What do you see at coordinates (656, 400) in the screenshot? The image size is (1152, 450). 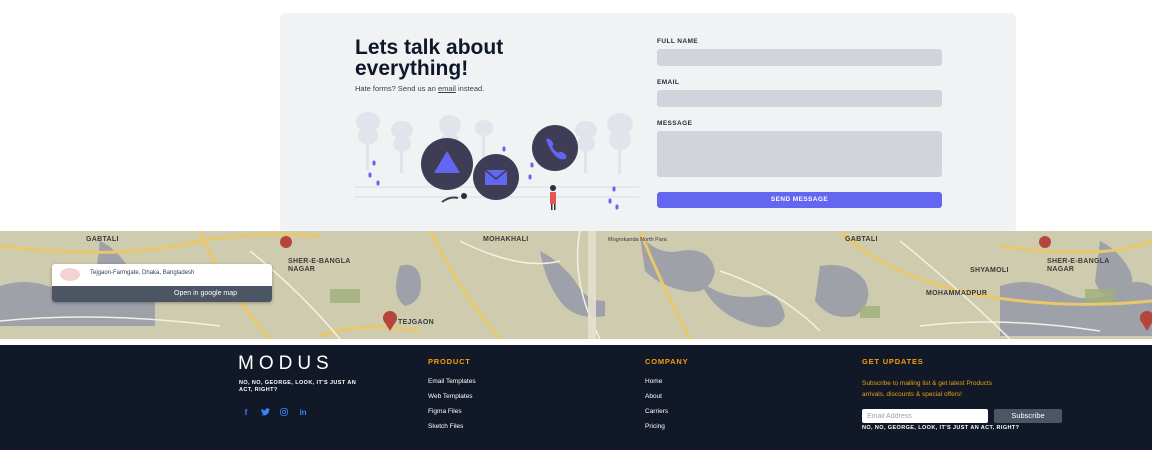 I see `footer-link: About` at bounding box center [656, 400].